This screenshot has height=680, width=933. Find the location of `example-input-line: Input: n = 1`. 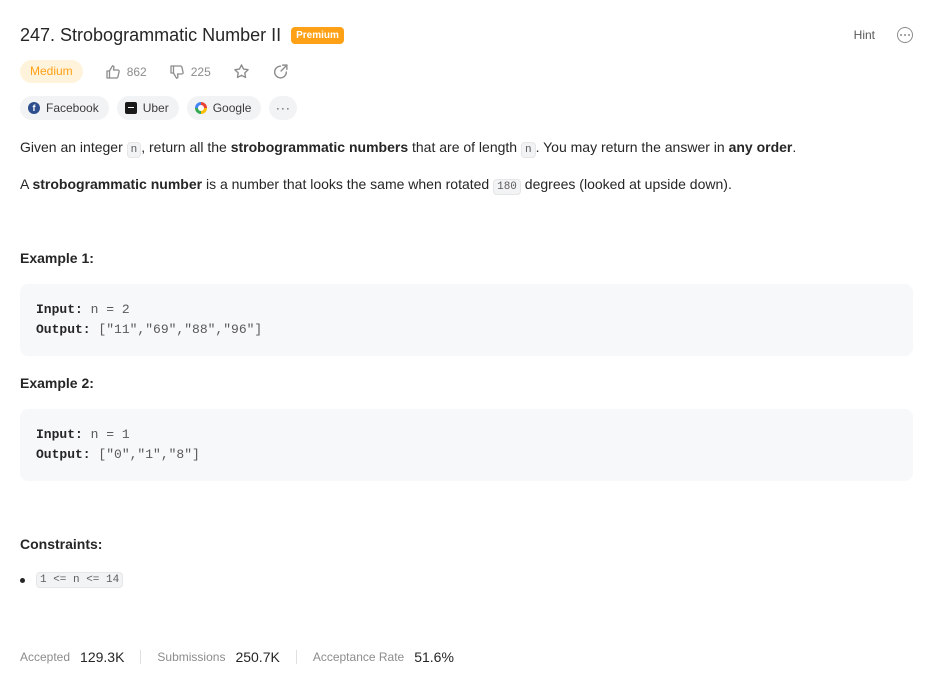

example-input-line: Input: n = 1 is located at coordinates (466, 435).